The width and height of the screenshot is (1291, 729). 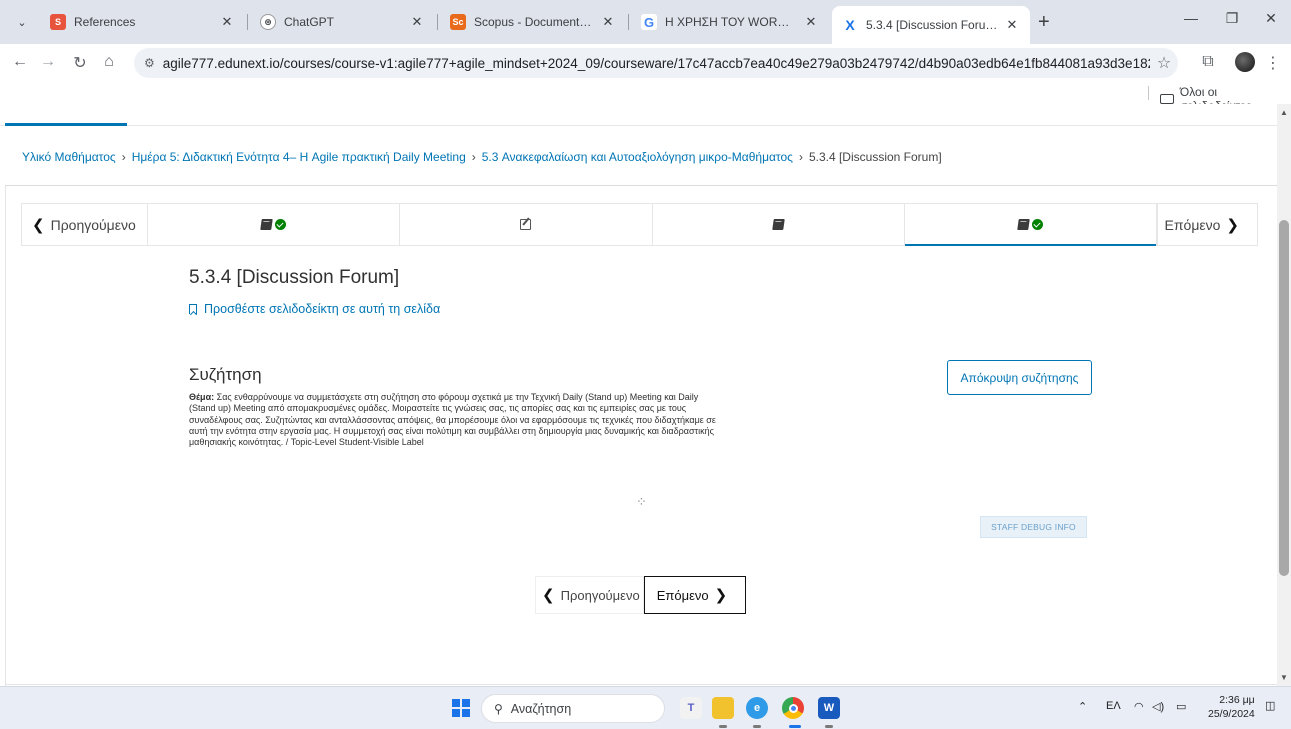 I want to click on hide-discussion-button: Απόκρυψη συζήτησης, so click(x=1019, y=377).